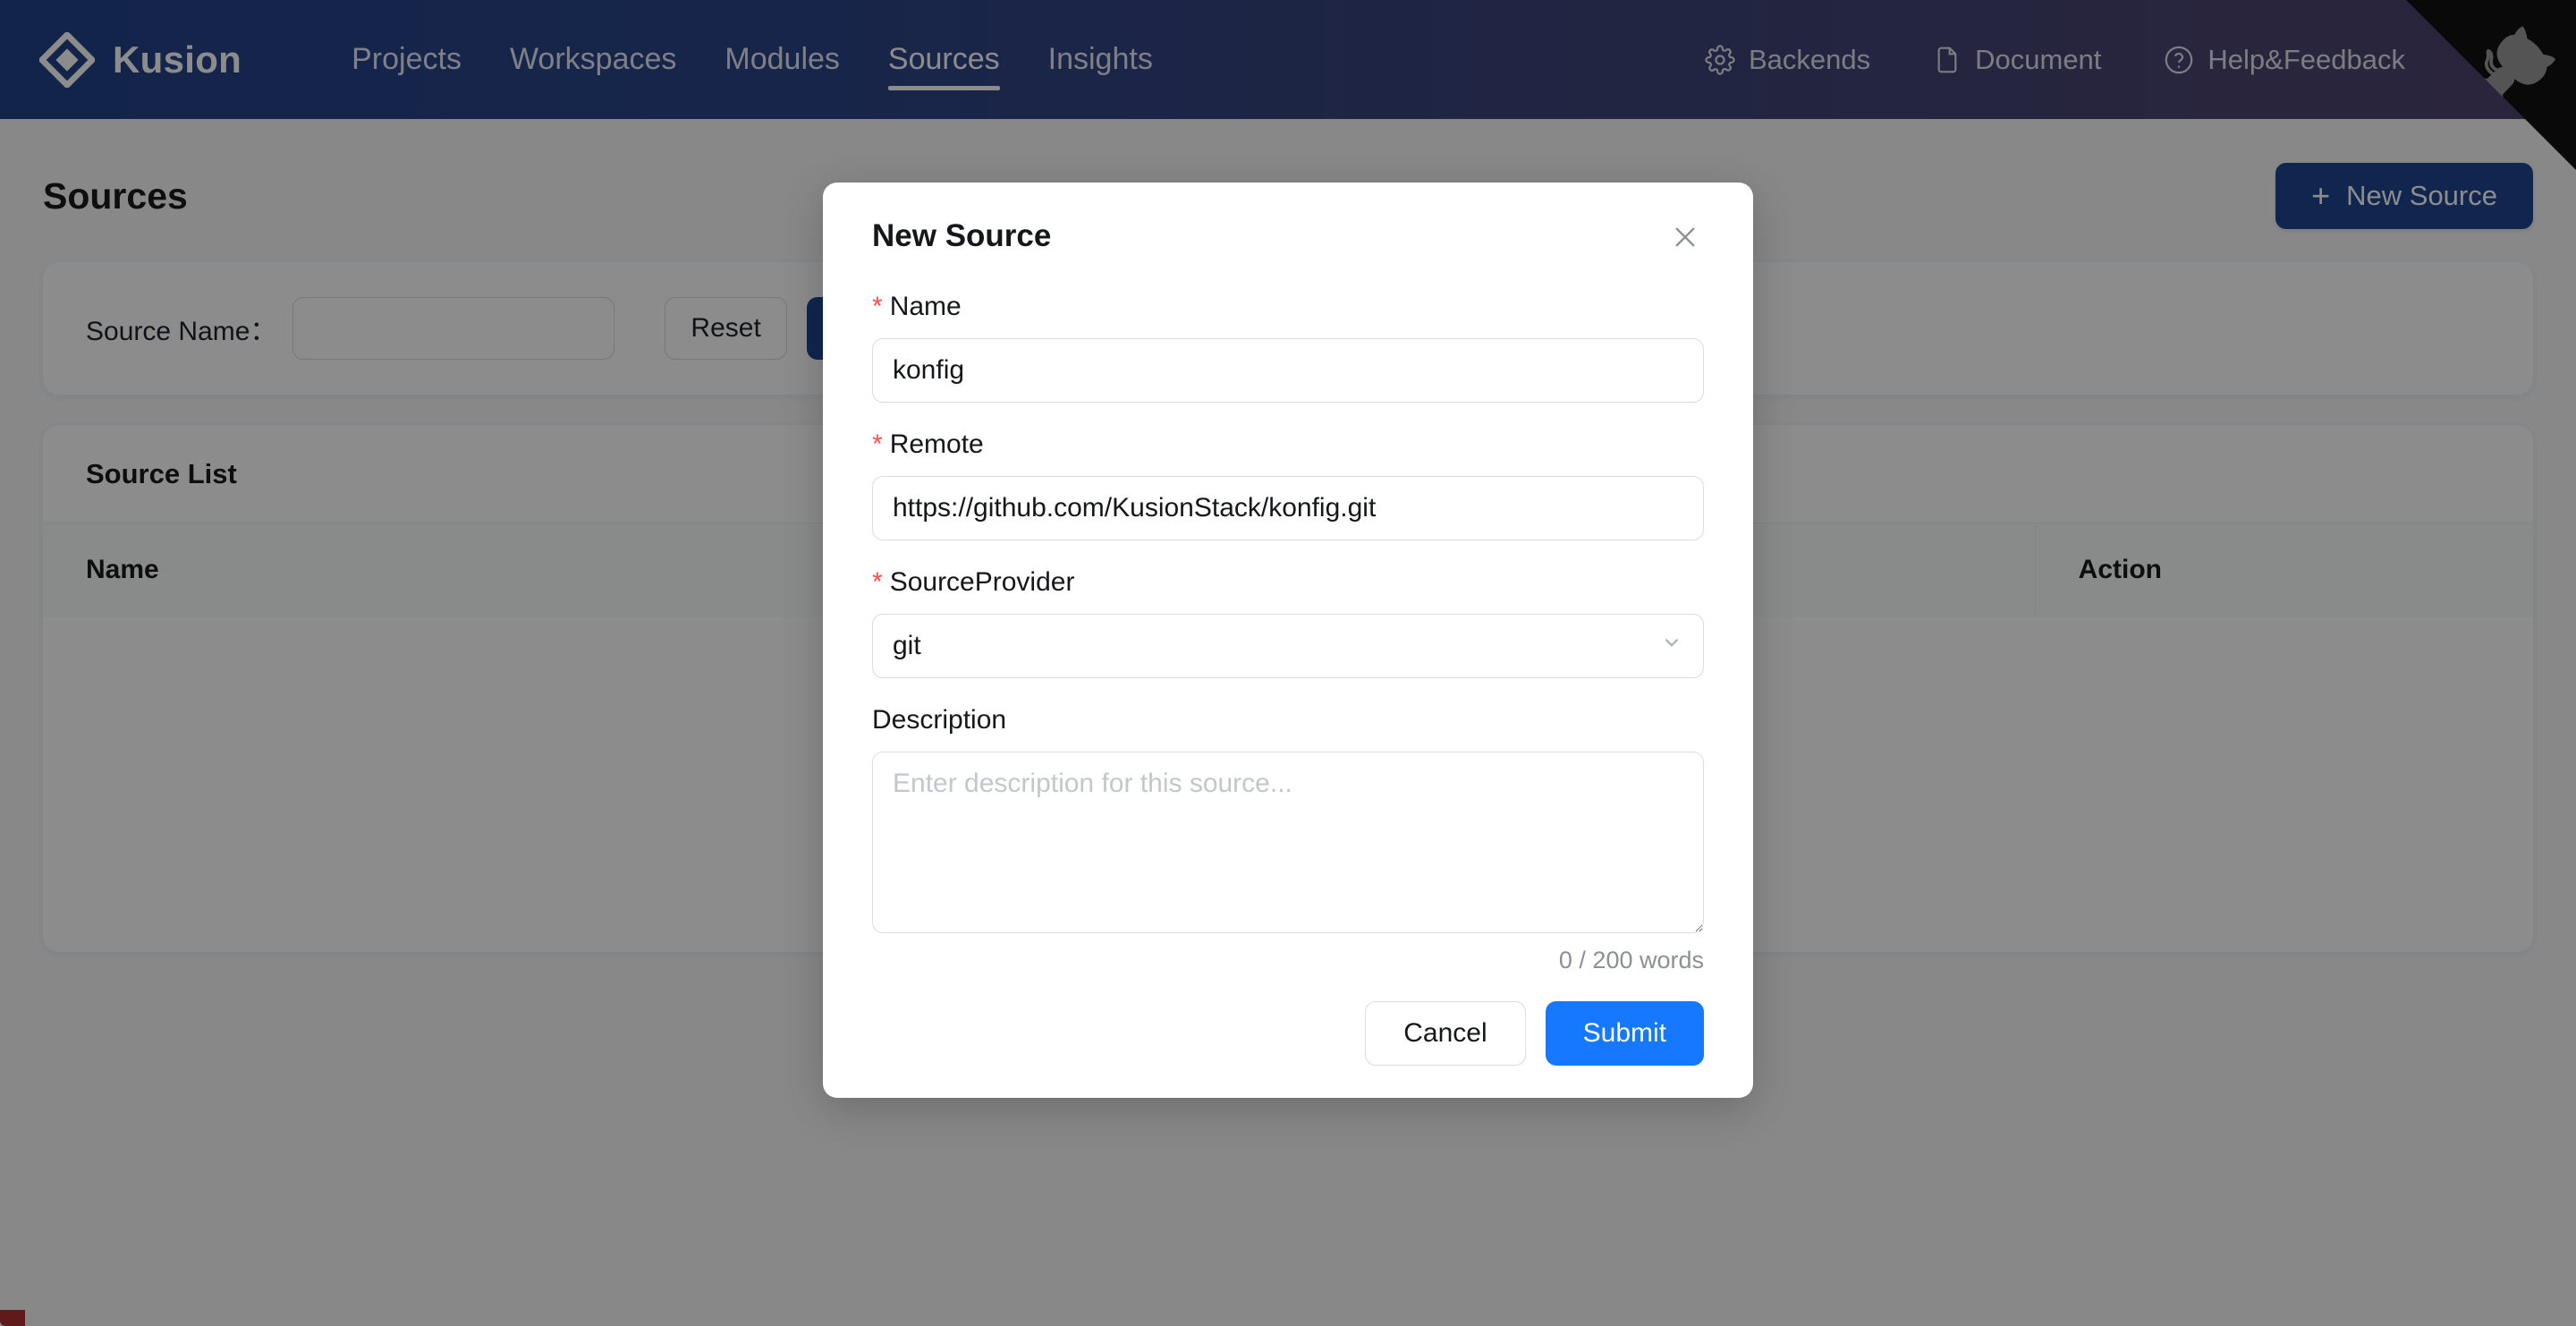 This screenshot has height=1326, width=2576. Describe the element at coordinates (962, 235) in the screenshot. I see `modal-title: New Source` at that location.